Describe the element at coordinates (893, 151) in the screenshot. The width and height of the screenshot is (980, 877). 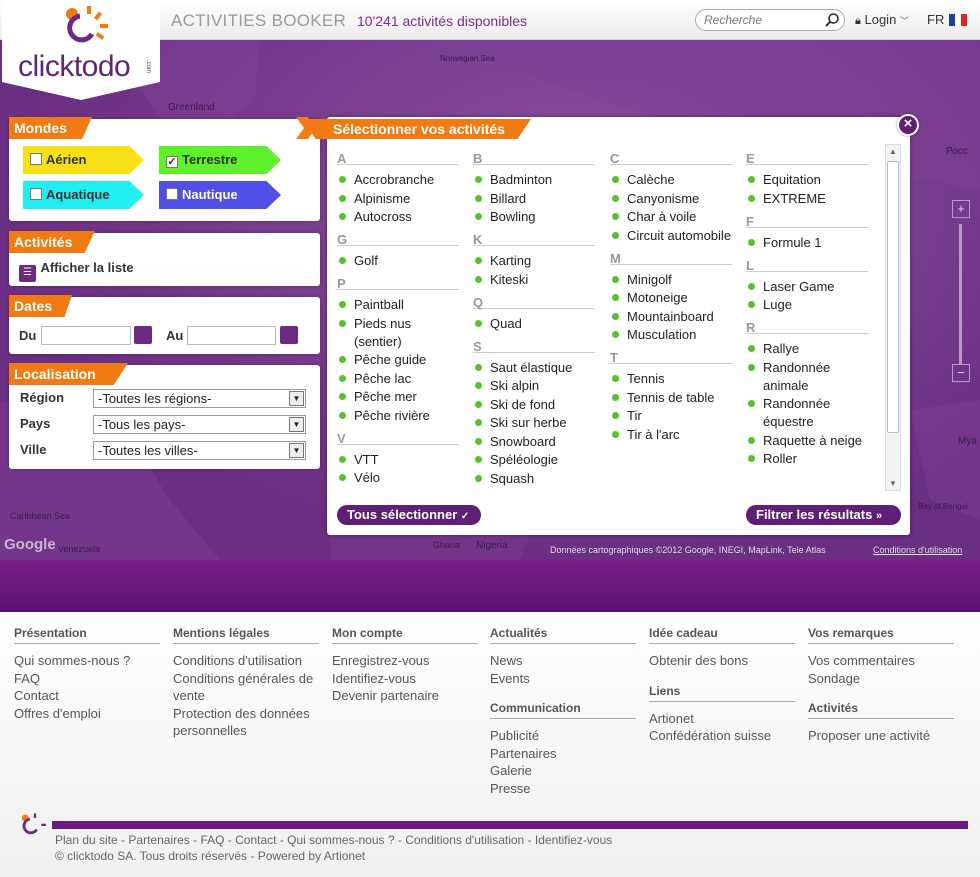
I see `scroll-up-icon: ▲` at that location.